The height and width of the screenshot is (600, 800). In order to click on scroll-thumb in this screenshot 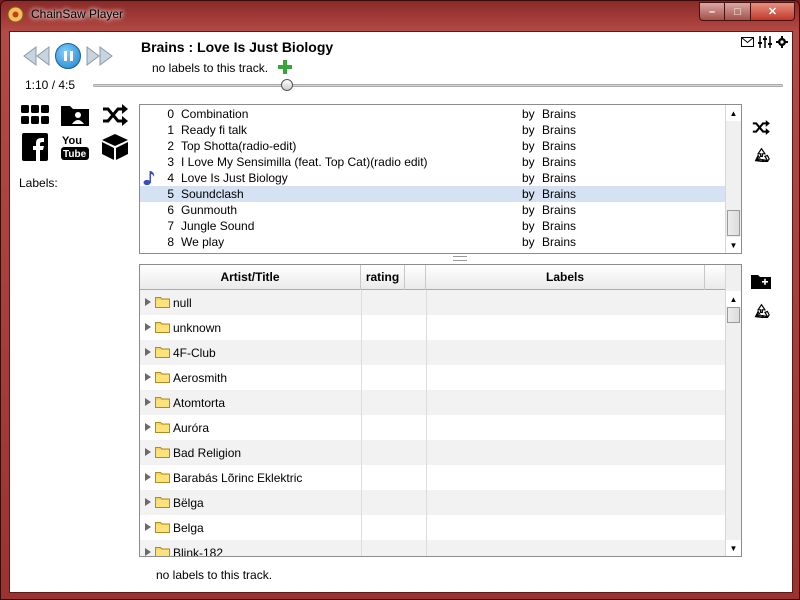, I will do `click(733, 223)`.